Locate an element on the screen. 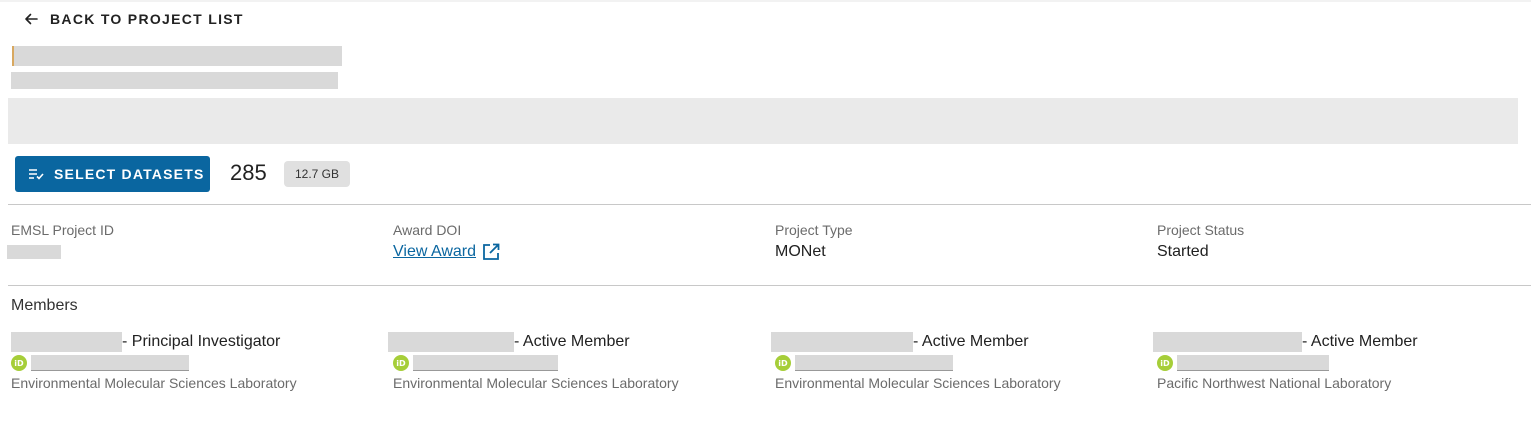 This screenshot has width=1531, height=421. top-border is located at coordinates (765, 1).